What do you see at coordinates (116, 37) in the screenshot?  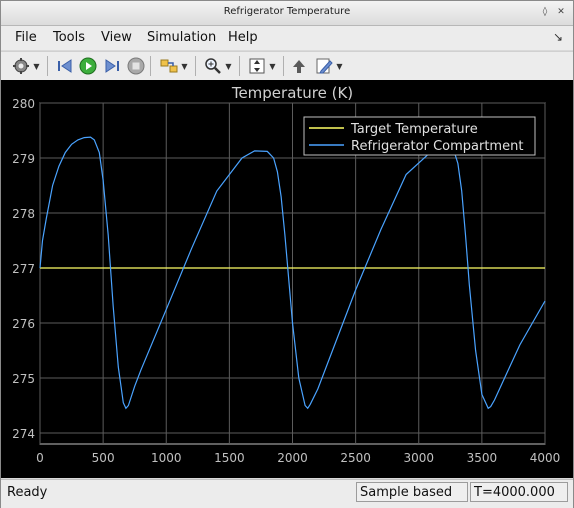 I see `menu-view: View` at bounding box center [116, 37].